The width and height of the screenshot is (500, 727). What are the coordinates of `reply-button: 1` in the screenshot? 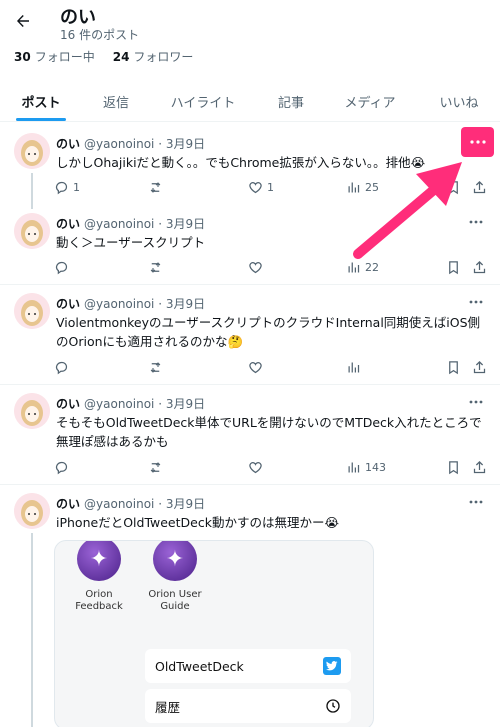 It's located at (67, 187).